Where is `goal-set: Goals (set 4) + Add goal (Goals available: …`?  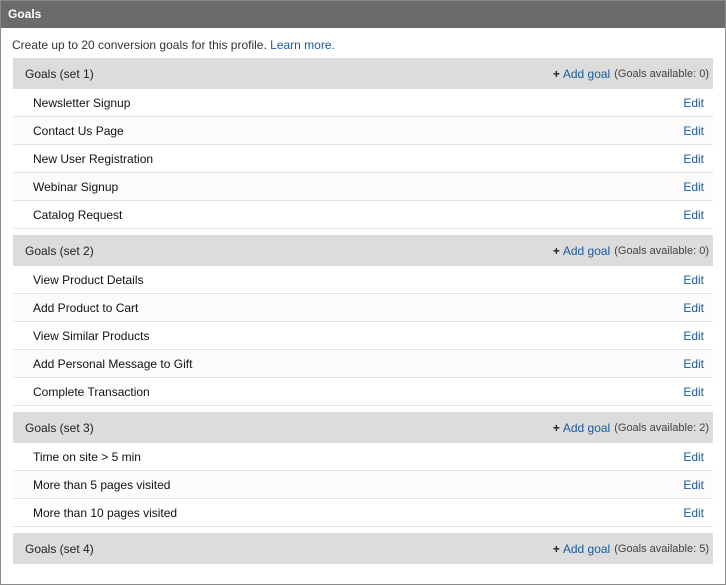 goal-set: Goals (set 4) + Add goal (Goals available: … is located at coordinates (363, 548).